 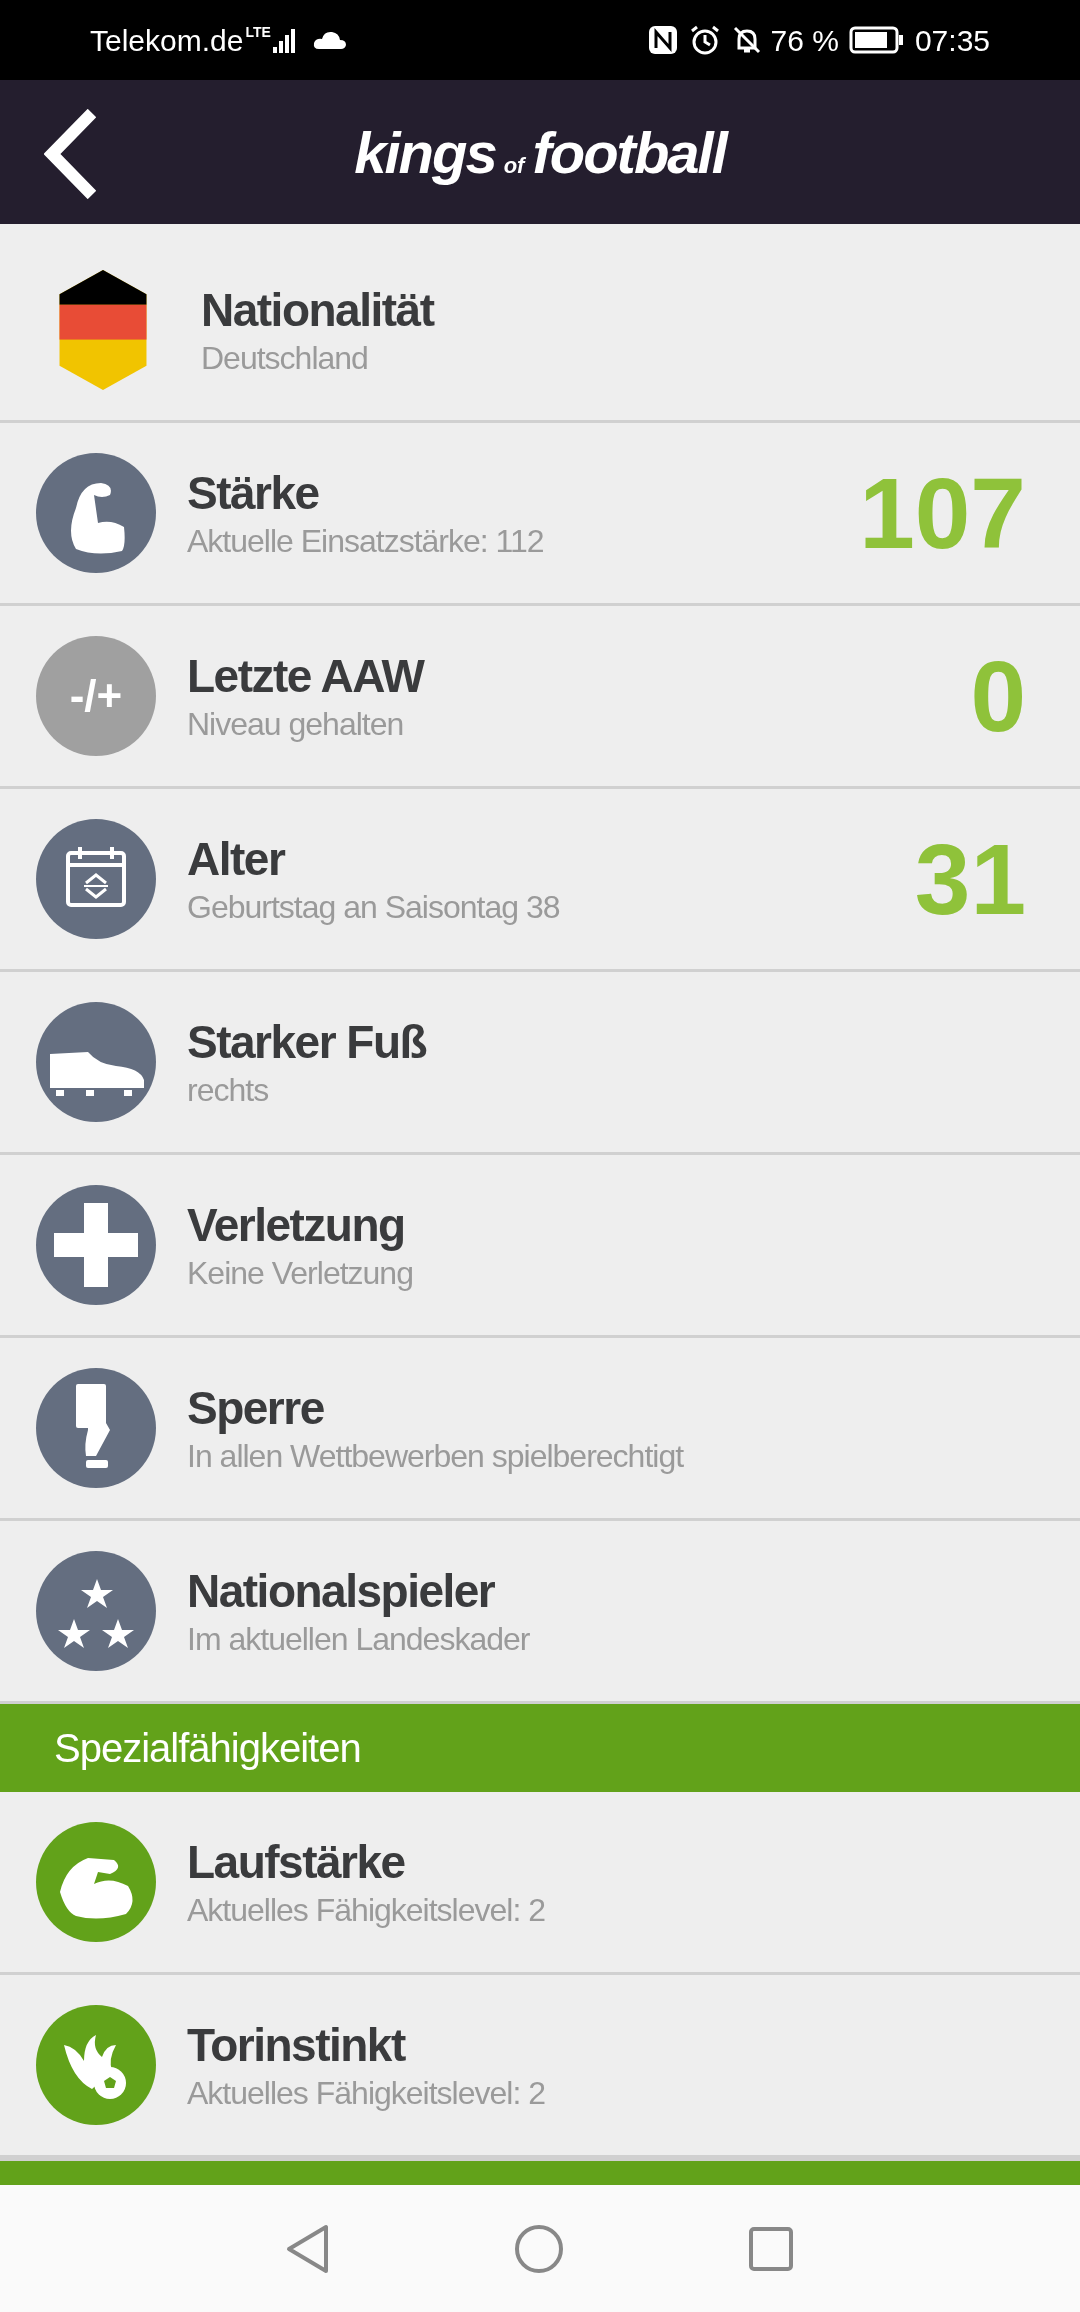 I want to click on row-subtitle: Niveau gehalten, so click(x=296, y=724).